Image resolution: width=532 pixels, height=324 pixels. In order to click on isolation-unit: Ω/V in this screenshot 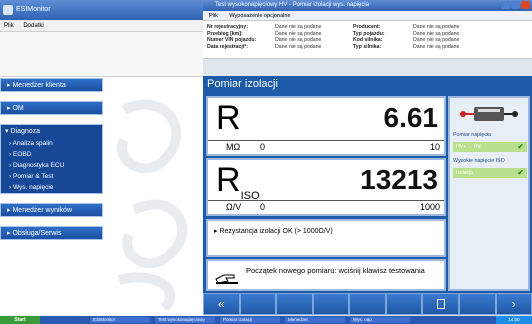, I will do `click(234, 207)`.